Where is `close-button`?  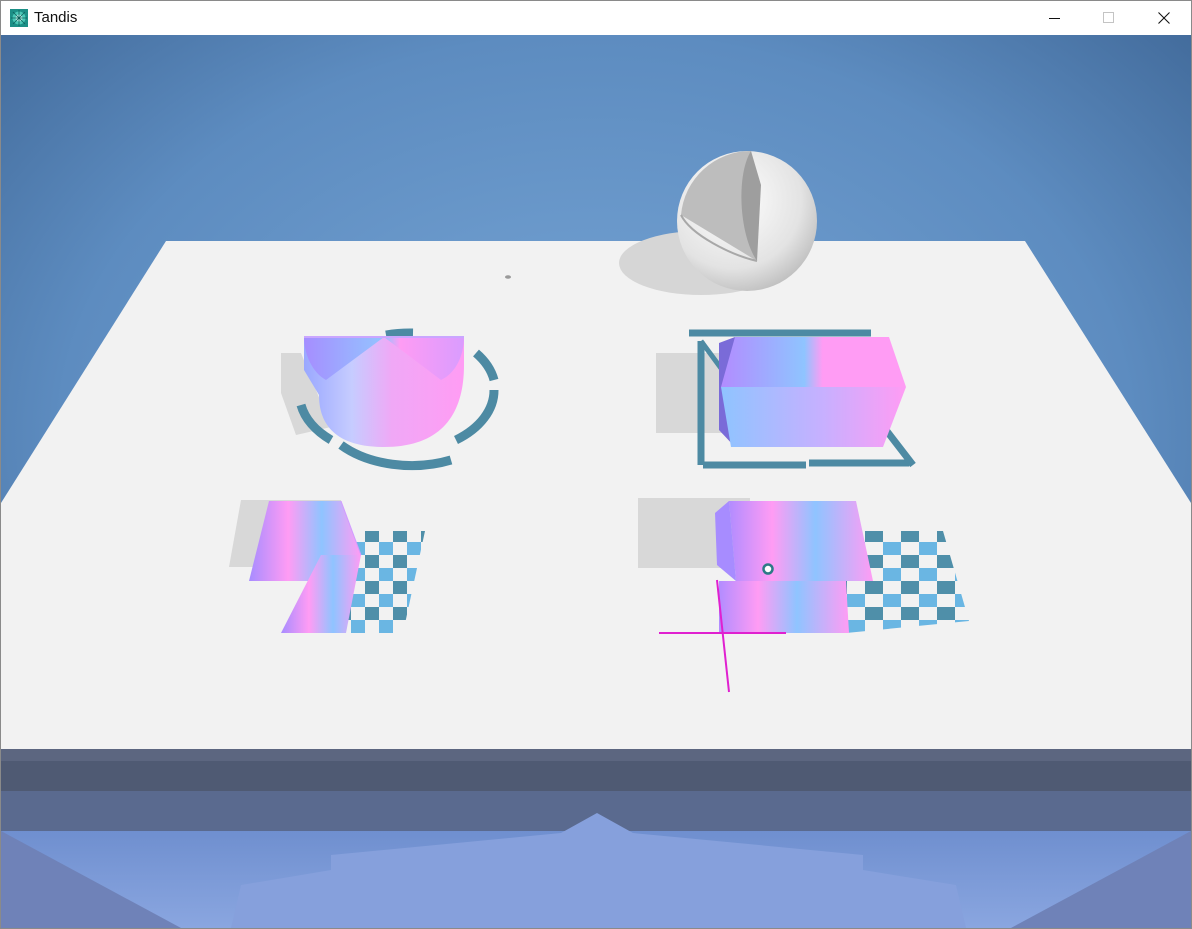
close-button is located at coordinates (1163, 18).